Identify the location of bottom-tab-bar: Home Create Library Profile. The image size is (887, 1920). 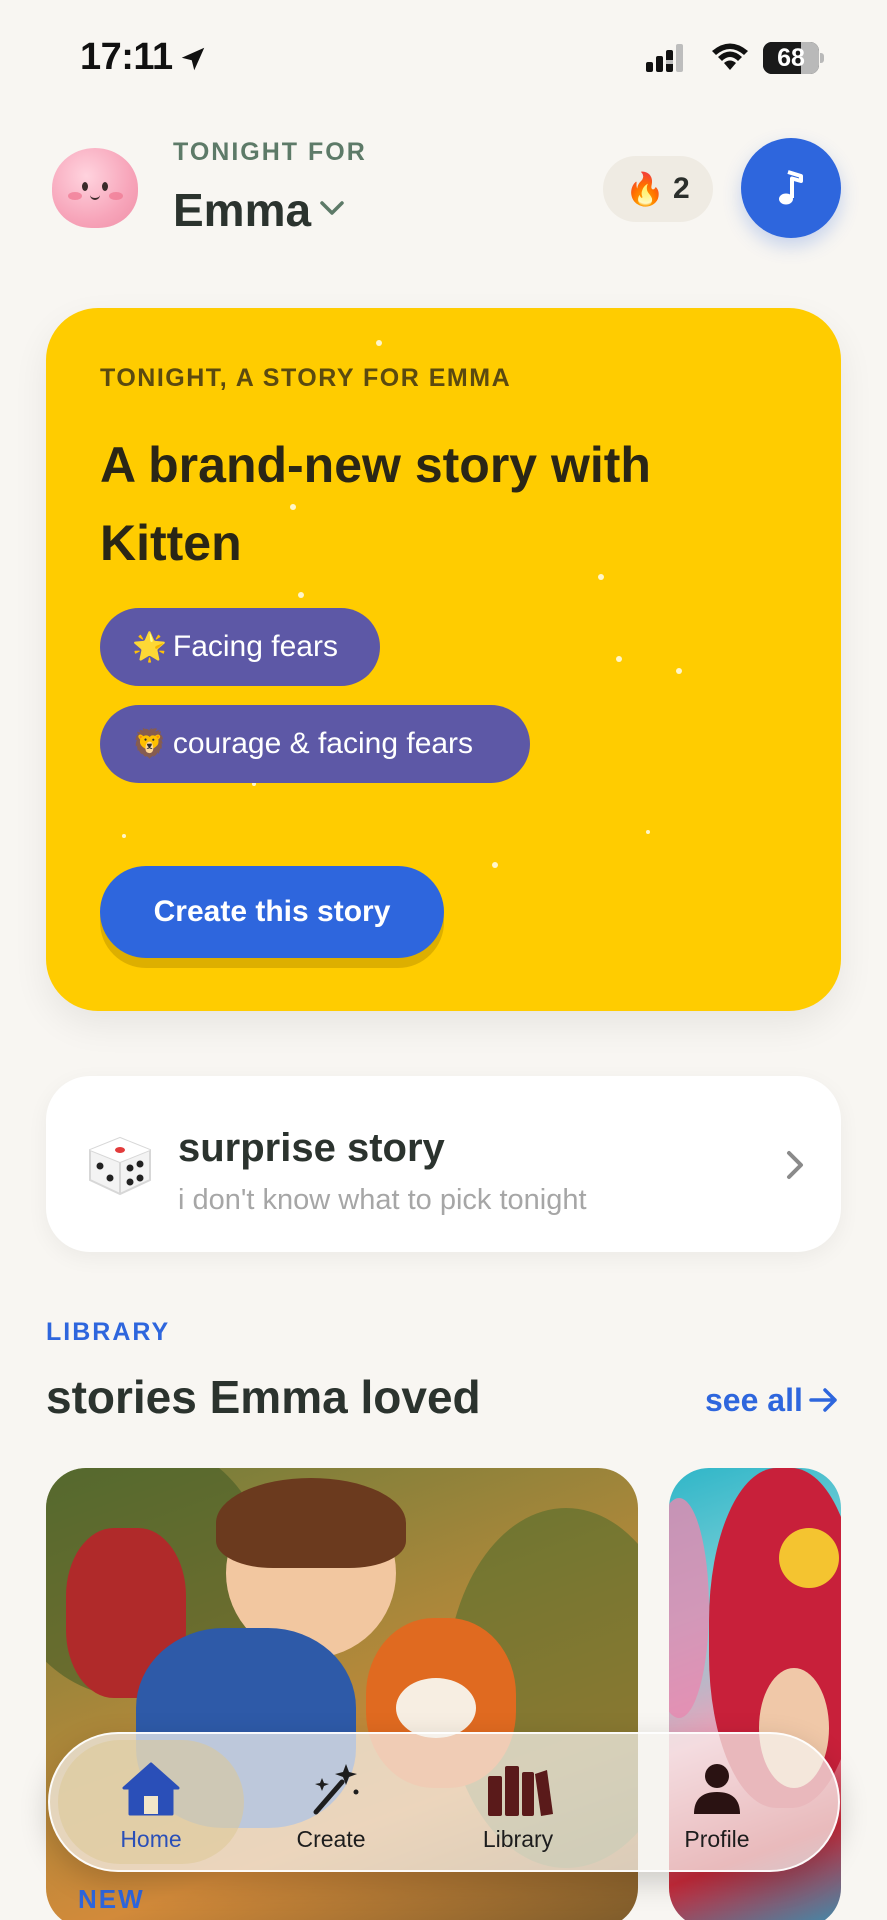
(444, 1802).